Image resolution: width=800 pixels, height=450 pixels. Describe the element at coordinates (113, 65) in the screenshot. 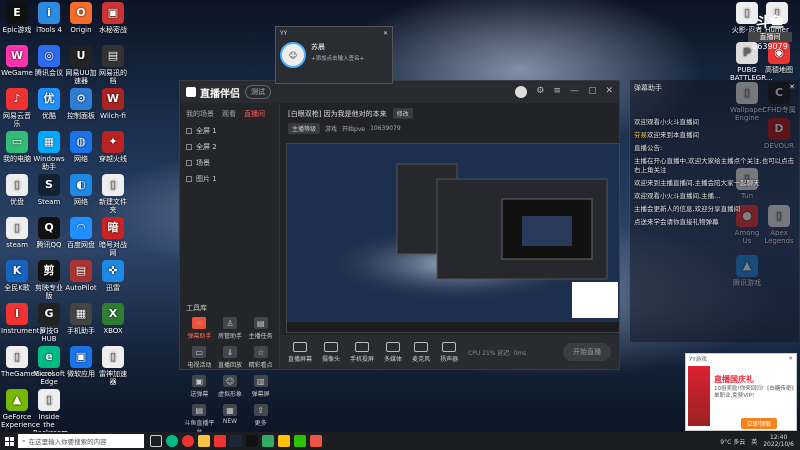

I see `desktop-icon: ▤ 网易迅的档` at that location.